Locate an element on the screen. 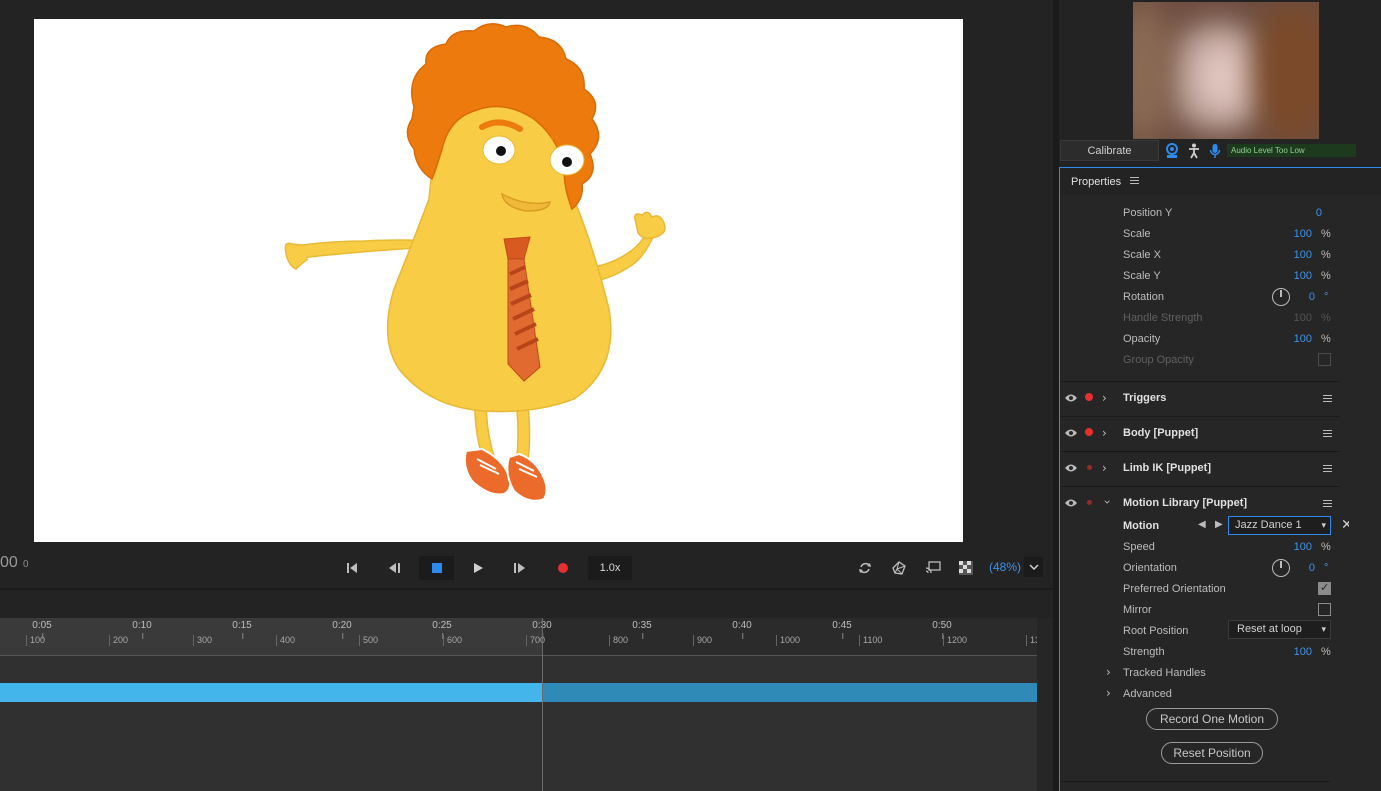  body-tracking-toggle is located at coordinates (1194, 150).